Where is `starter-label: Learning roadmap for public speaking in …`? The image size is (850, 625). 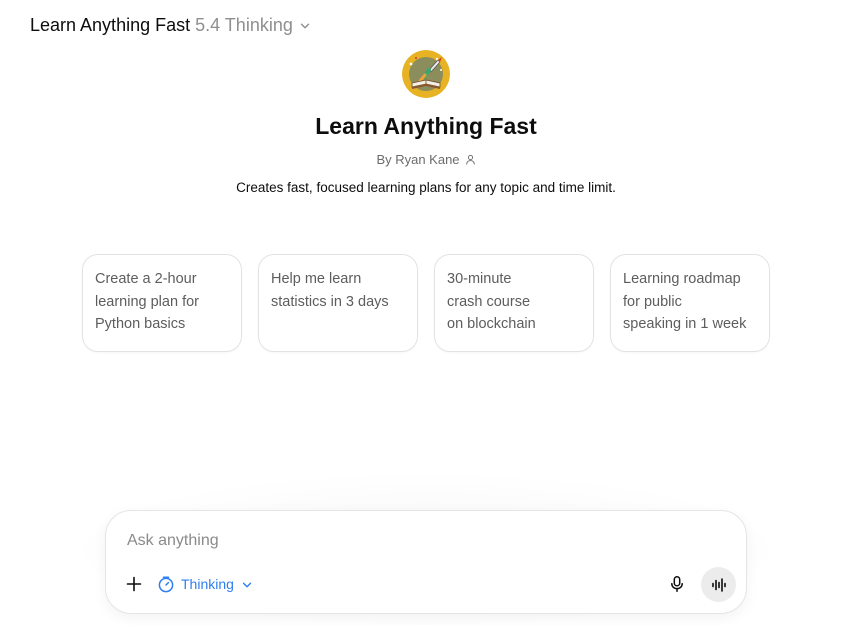 starter-label: Learning roadmap for public speaking in … is located at coordinates (685, 301).